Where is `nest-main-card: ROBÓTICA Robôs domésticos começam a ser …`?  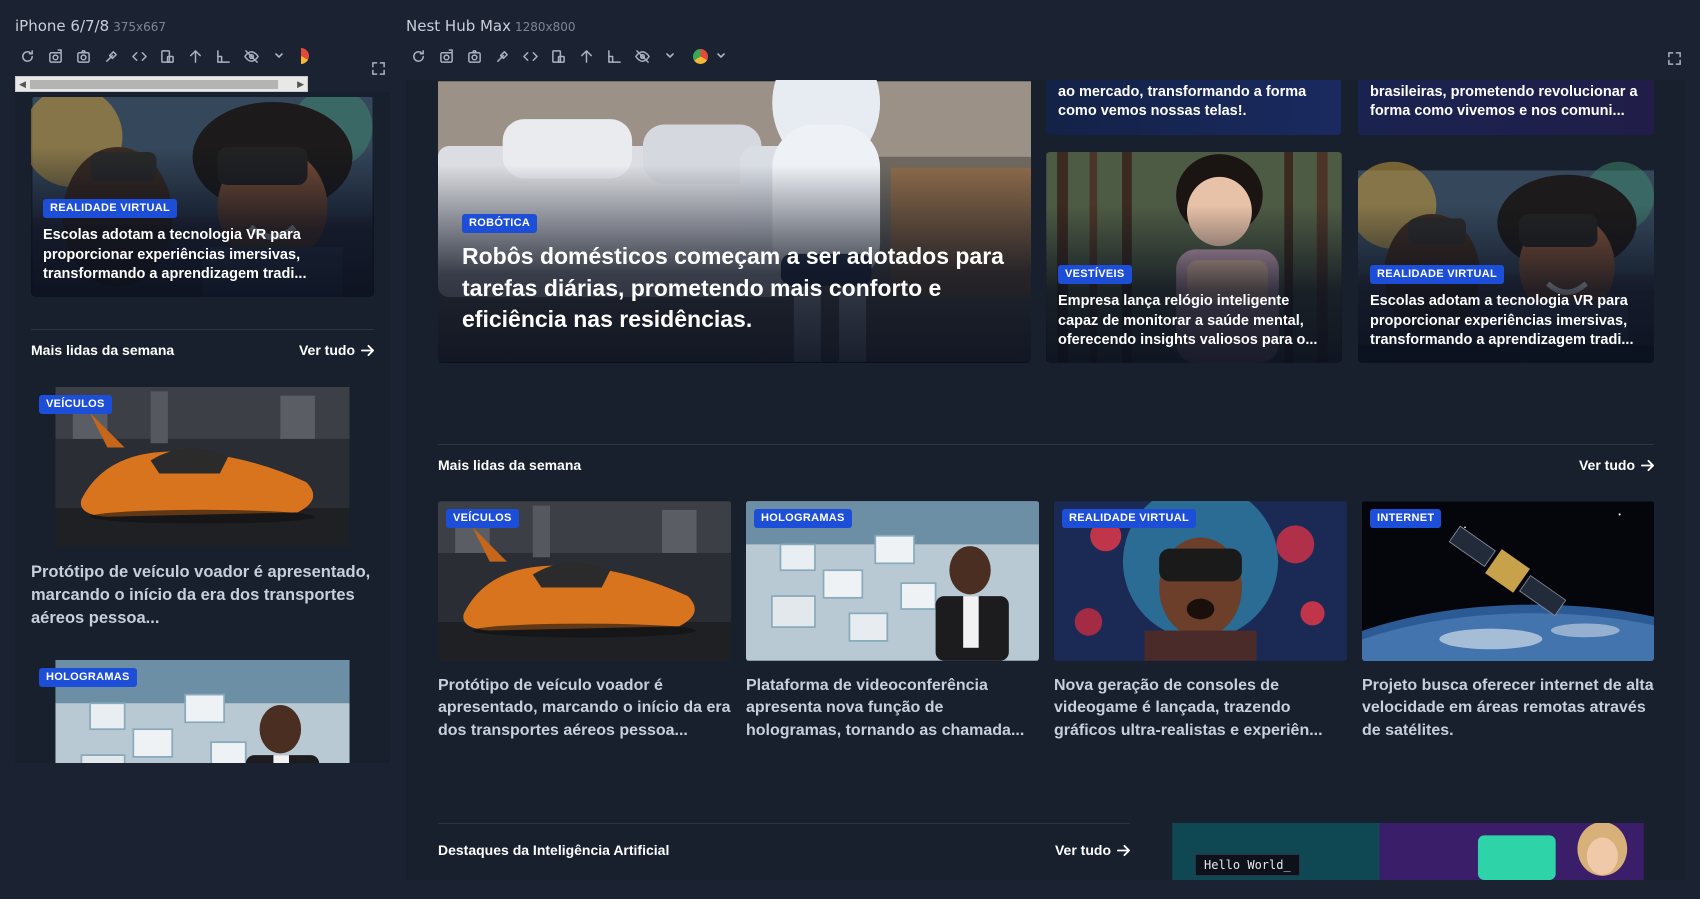
nest-main-card: ROBÓTICA Robôs domésticos começam a ser … is located at coordinates (734, 221).